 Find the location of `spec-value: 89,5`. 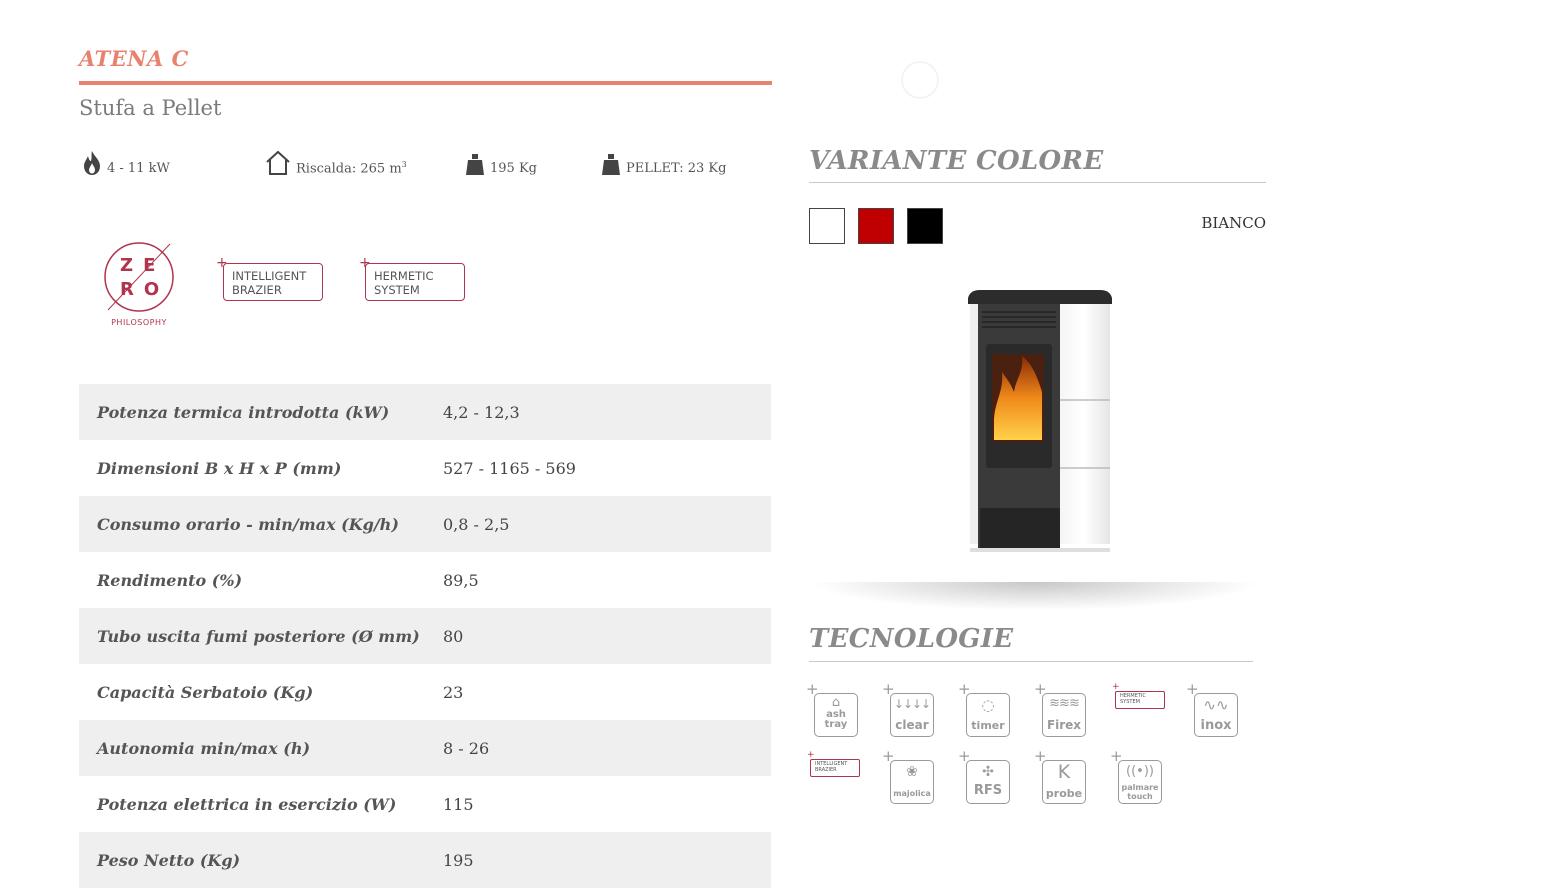

spec-value: 89,5 is located at coordinates (461, 580).